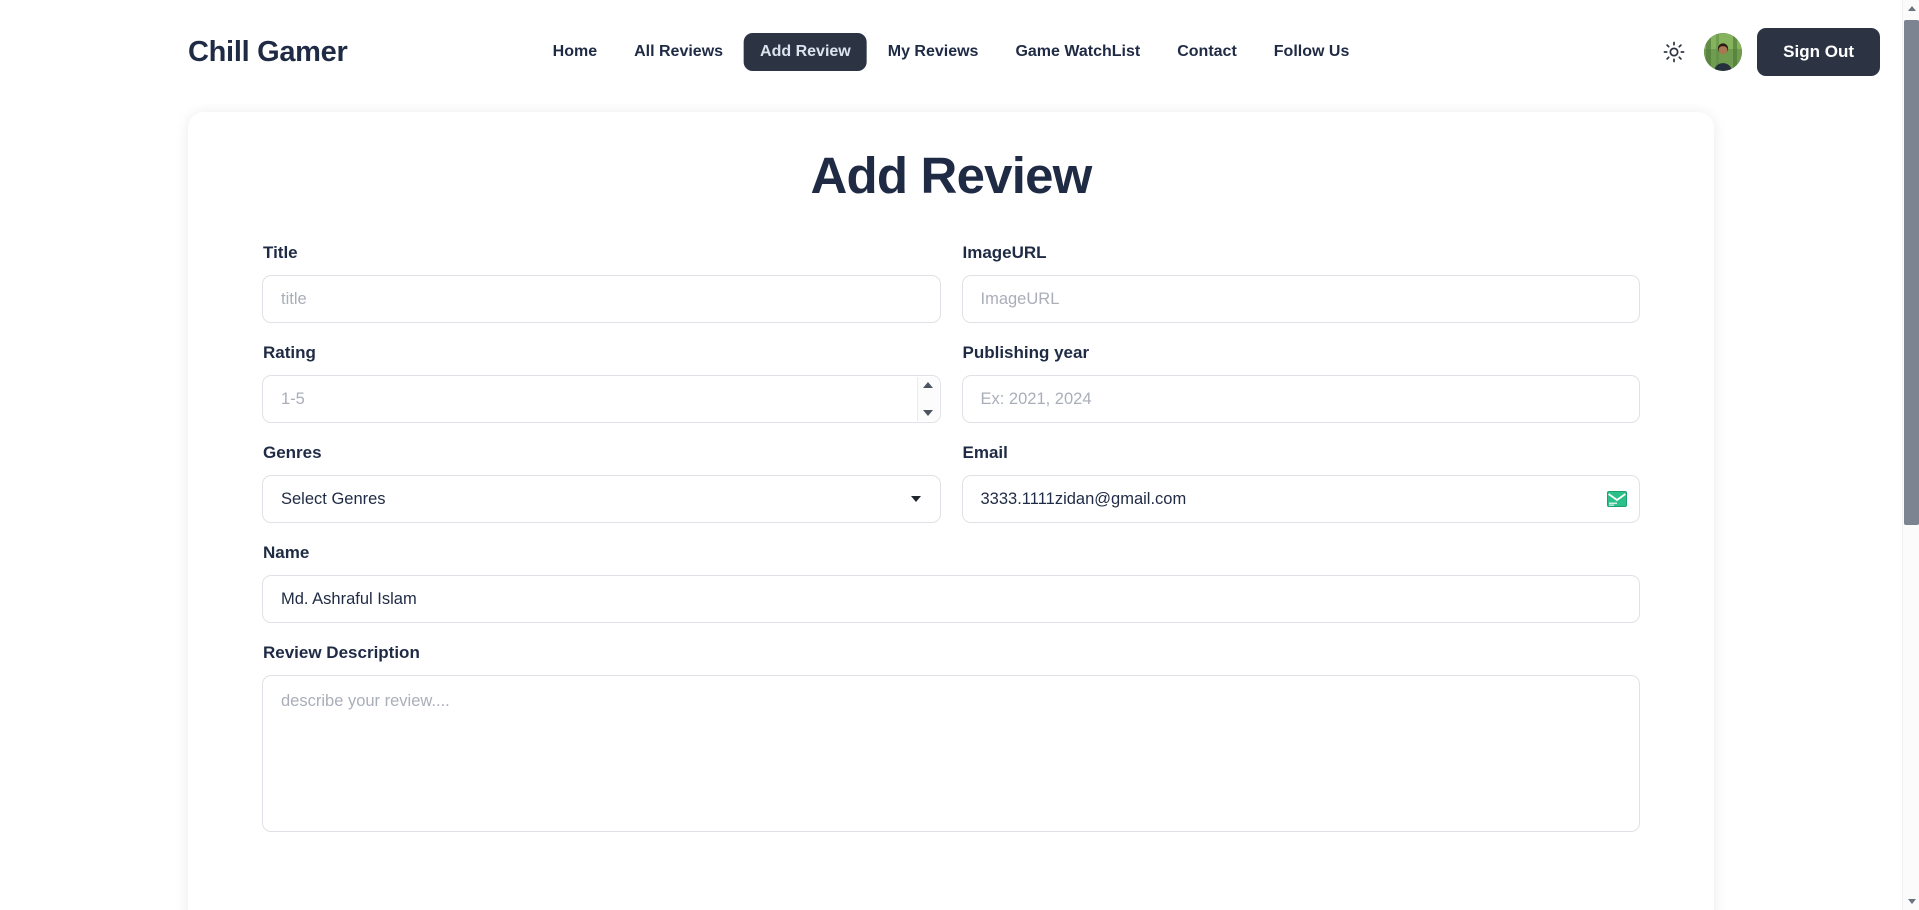 The width and height of the screenshot is (1919, 910). I want to click on theme-toggle-button, so click(1674, 52).